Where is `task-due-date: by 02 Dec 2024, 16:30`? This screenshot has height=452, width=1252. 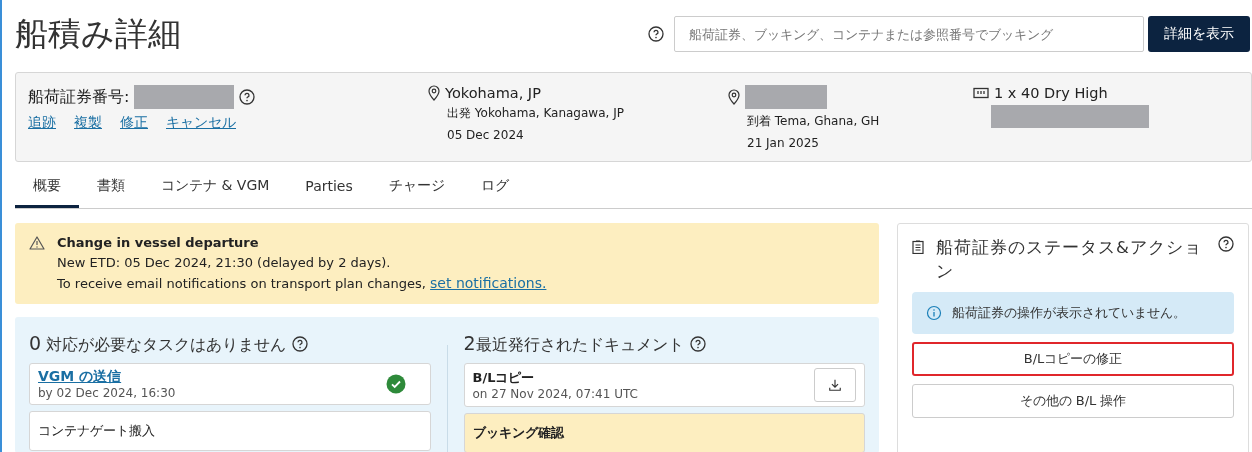
task-due-date: by 02 Dec 2024, 16:30 is located at coordinates (107, 393).